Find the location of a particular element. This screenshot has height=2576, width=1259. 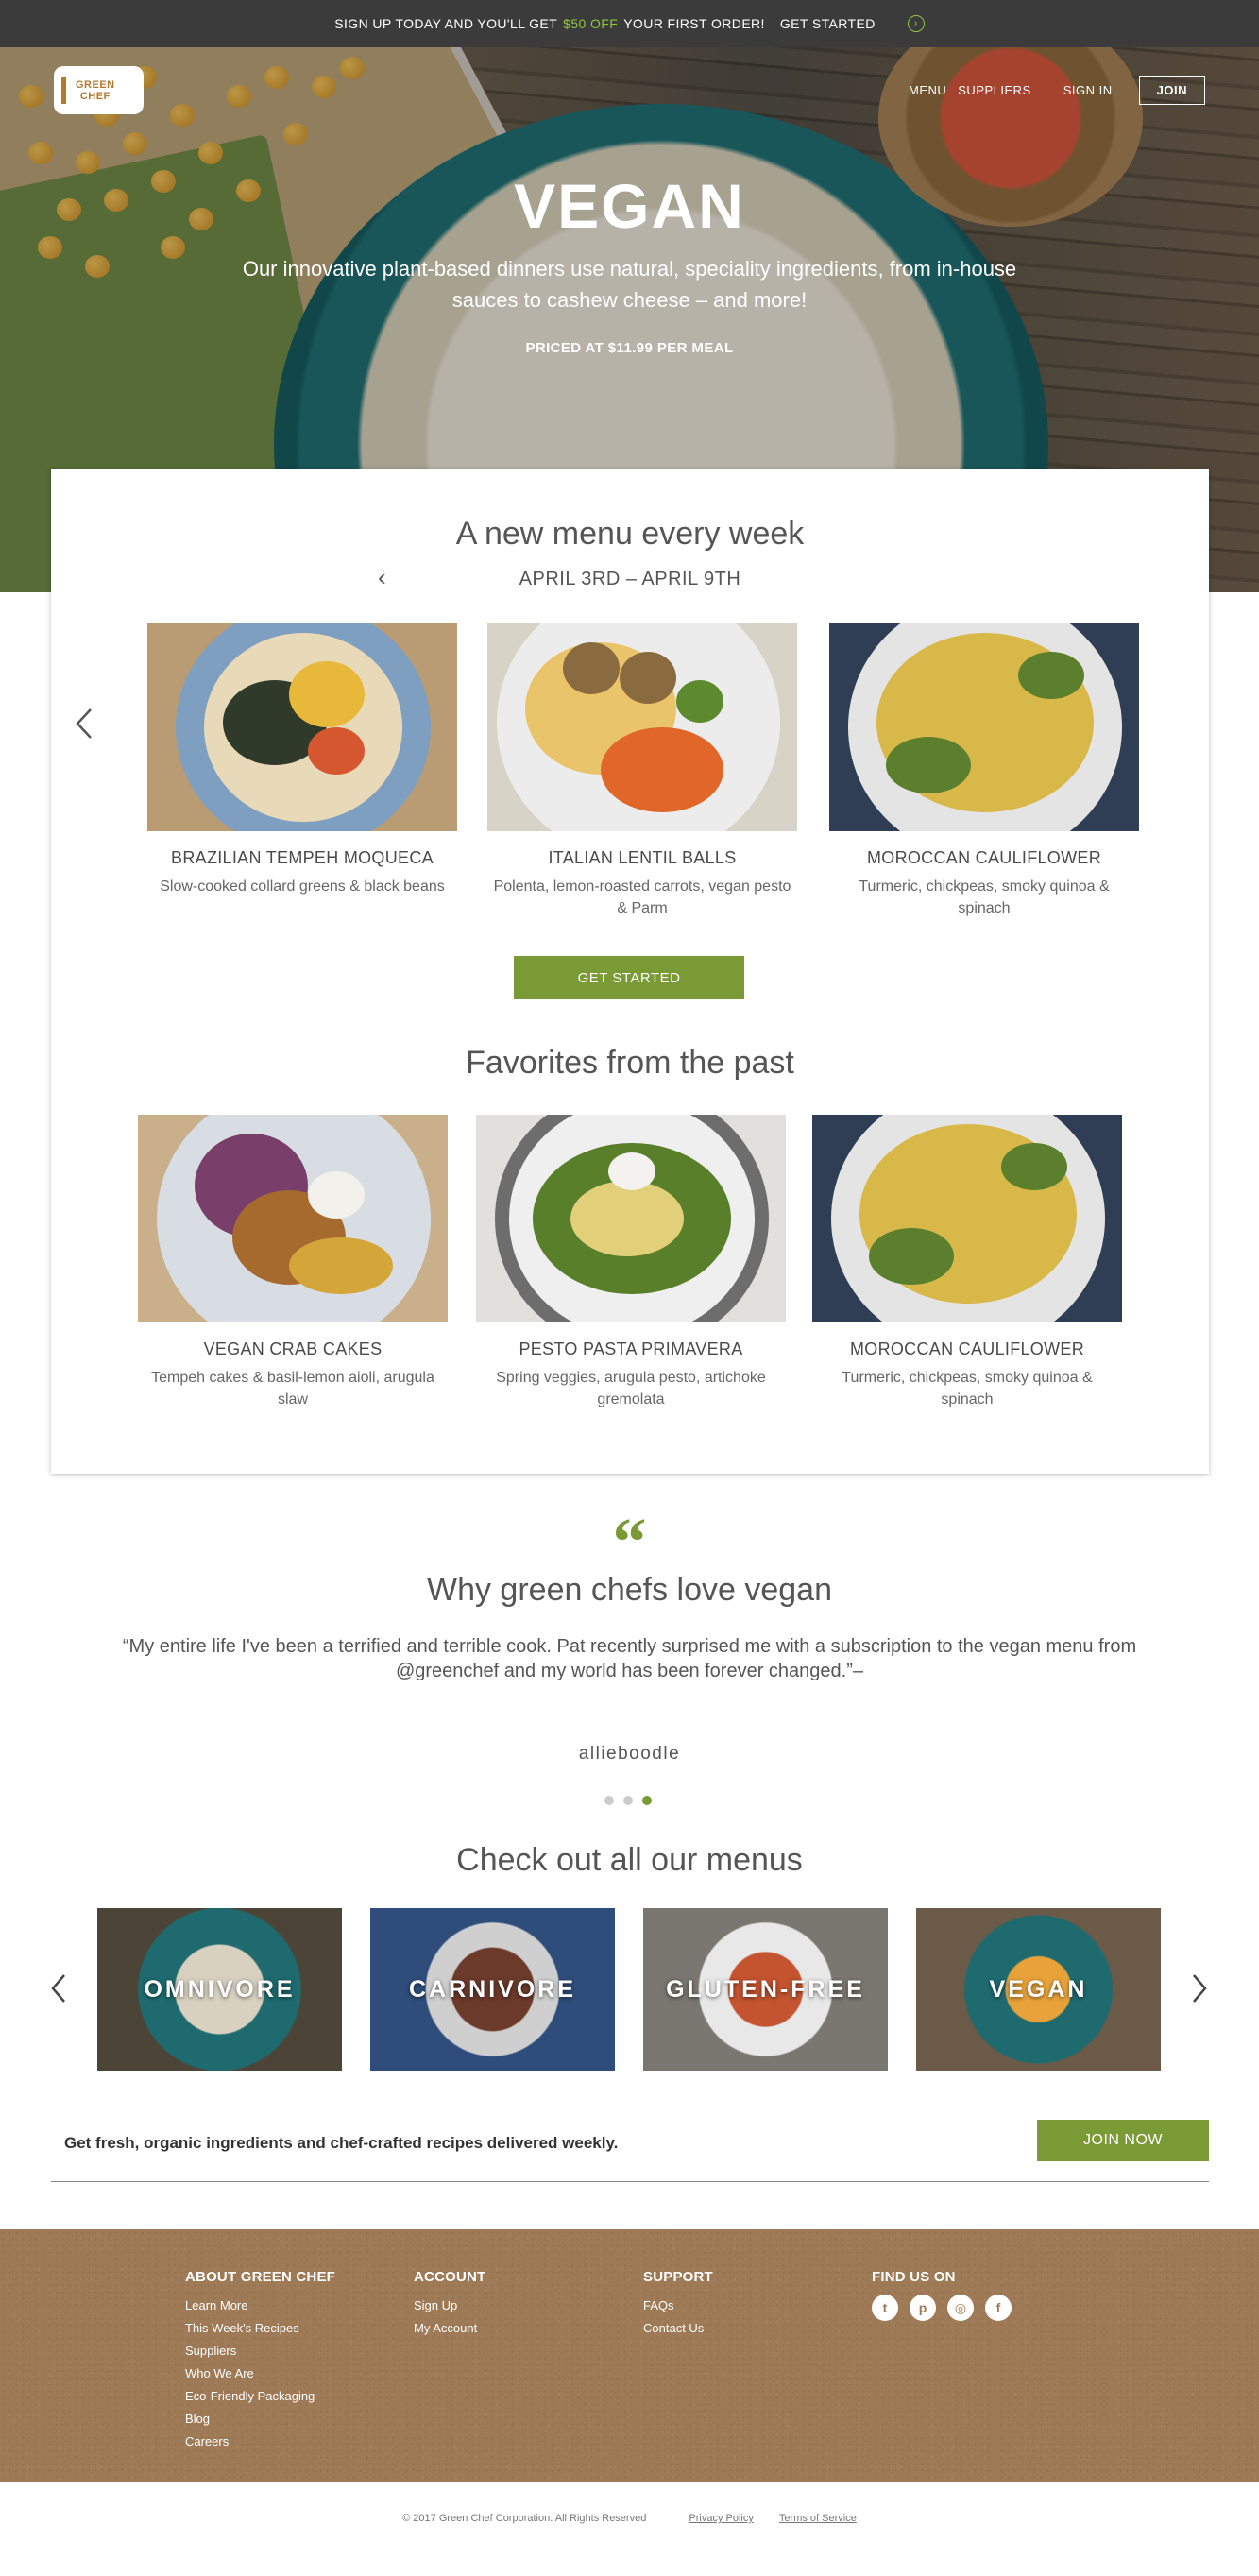

week-date-range: APRIL 3RD – APRIL 9TH is located at coordinates (630, 579).